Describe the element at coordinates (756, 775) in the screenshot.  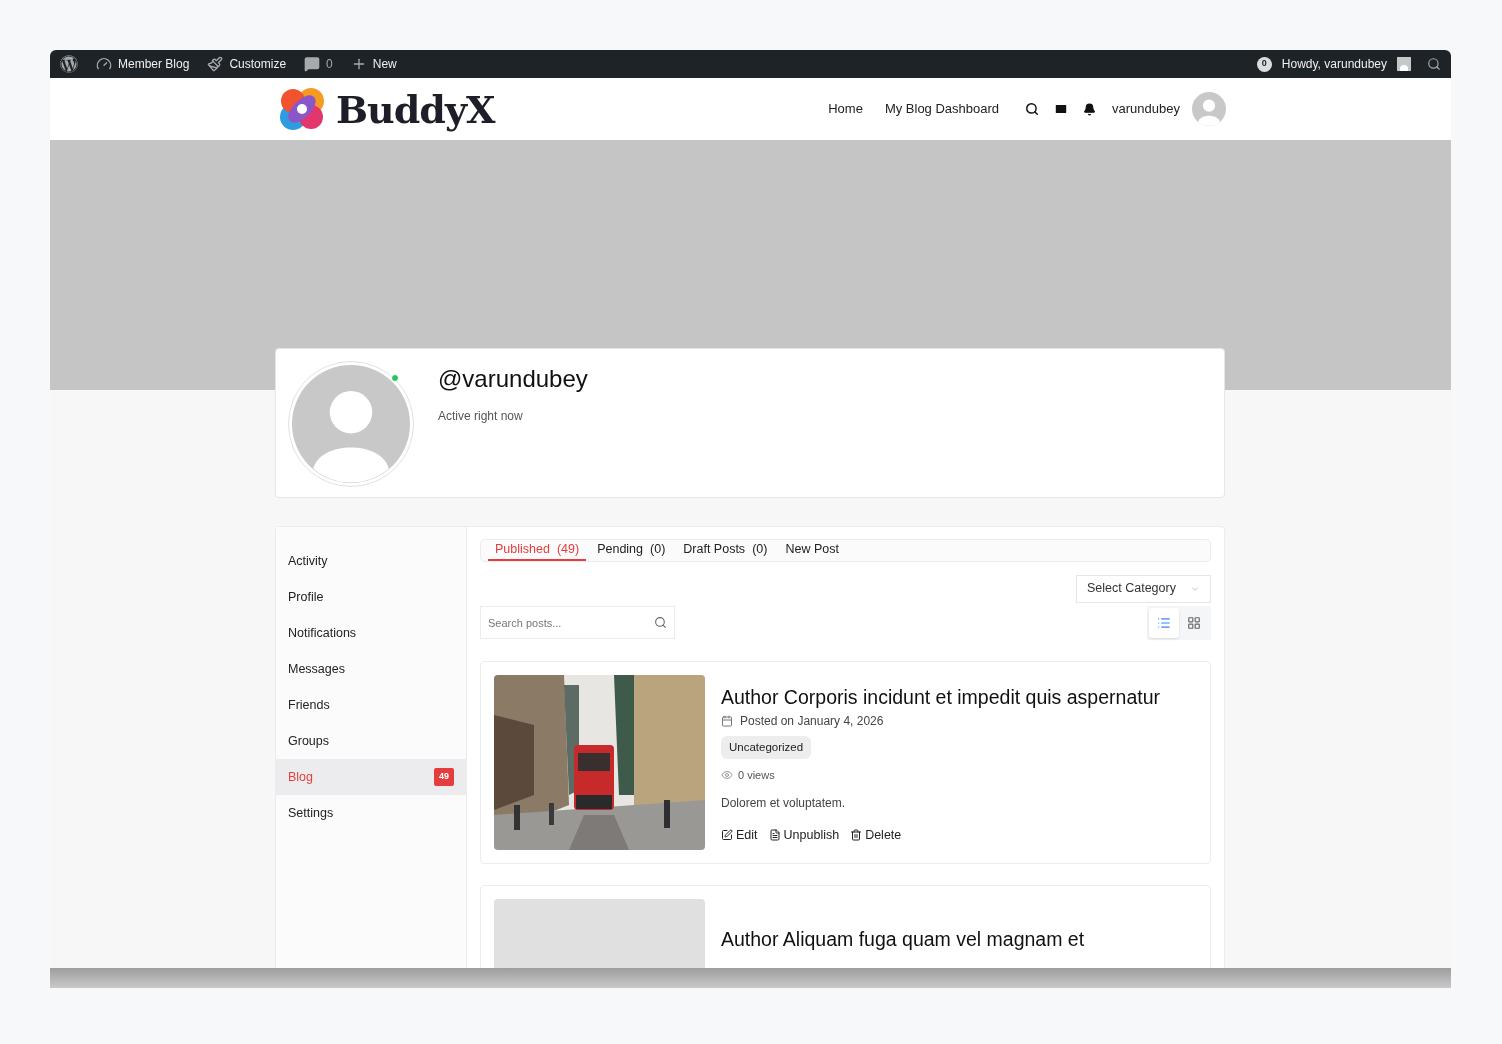
I see `view-count: 0 views` at that location.